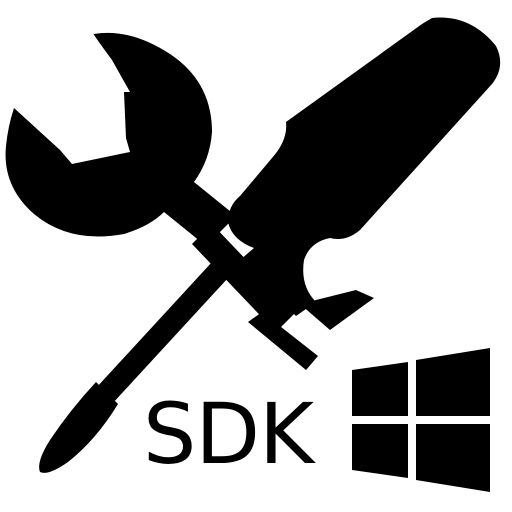 This screenshot has width=512, height=512. Describe the element at coordinates (228, 434) in the screenshot. I see `sdk-label: SDK` at that location.